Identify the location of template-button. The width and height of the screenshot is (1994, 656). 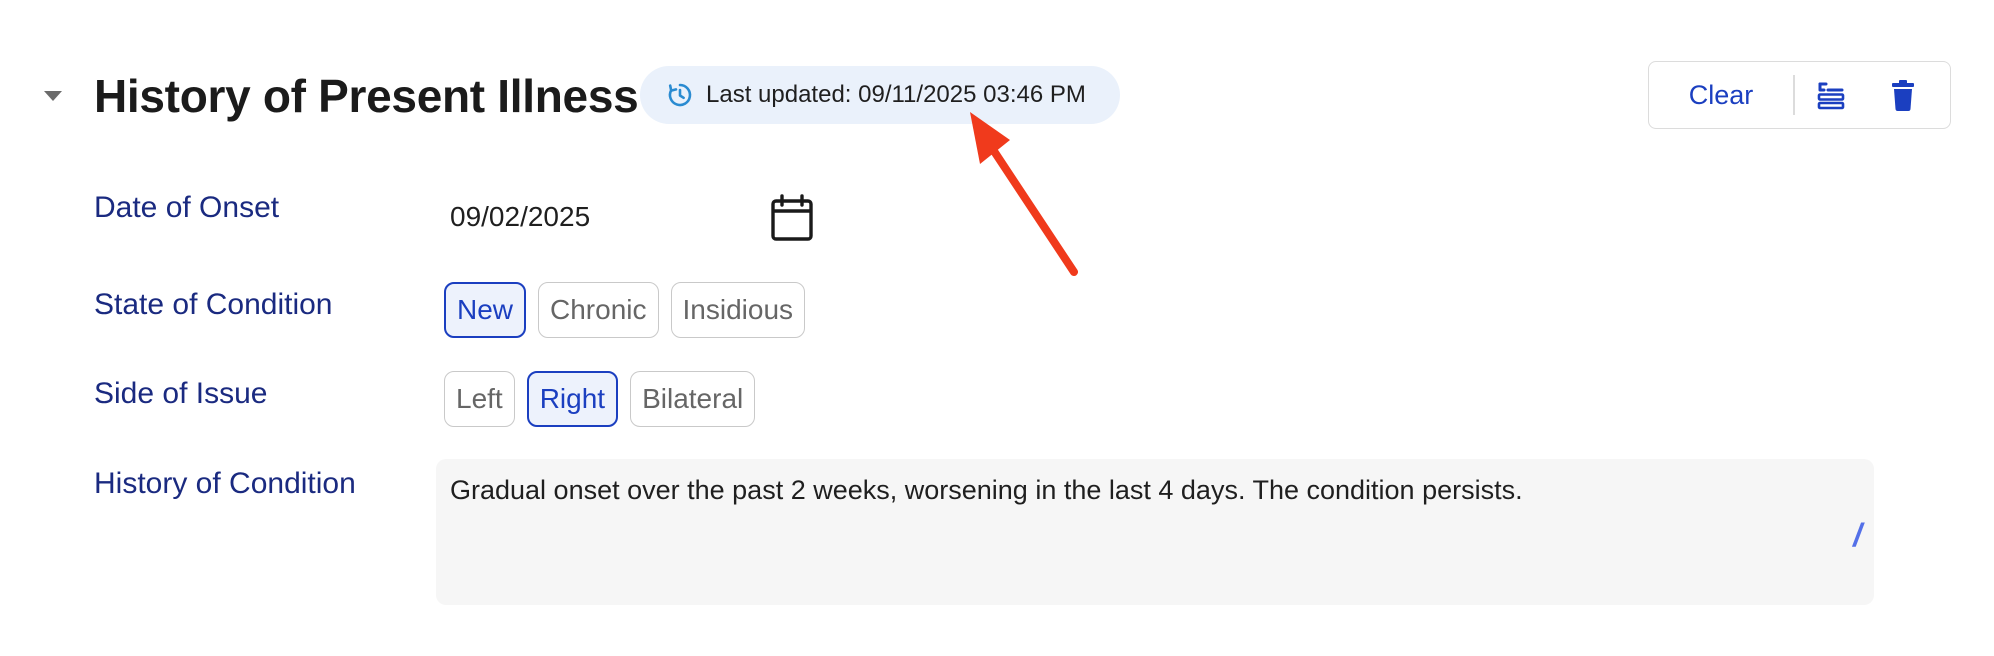
(1831, 95).